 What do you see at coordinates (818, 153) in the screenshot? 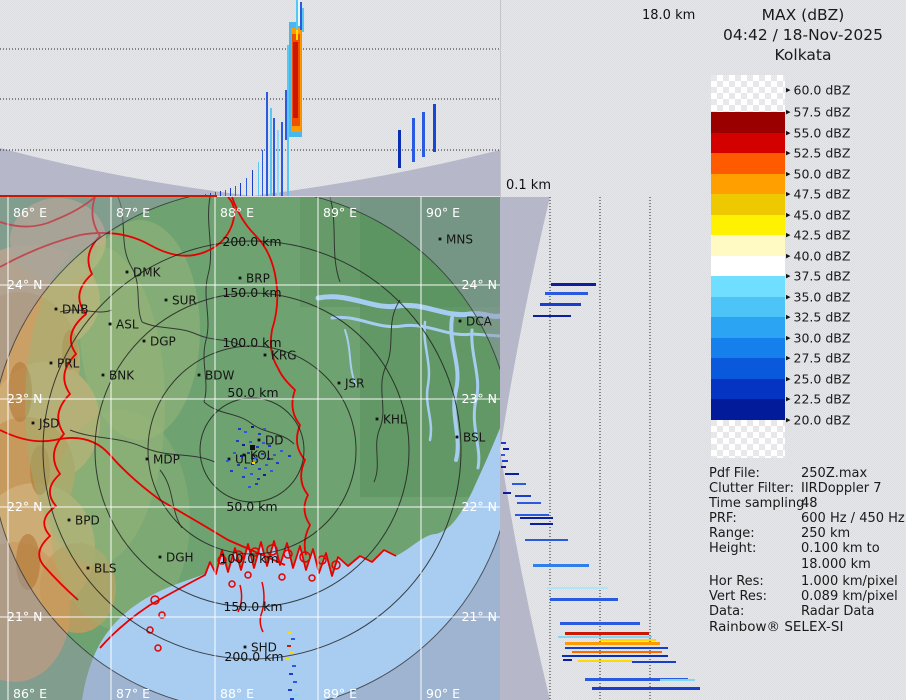
I see `colorbar-tick: ▸ 52.5 dBZ` at bounding box center [818, 153].